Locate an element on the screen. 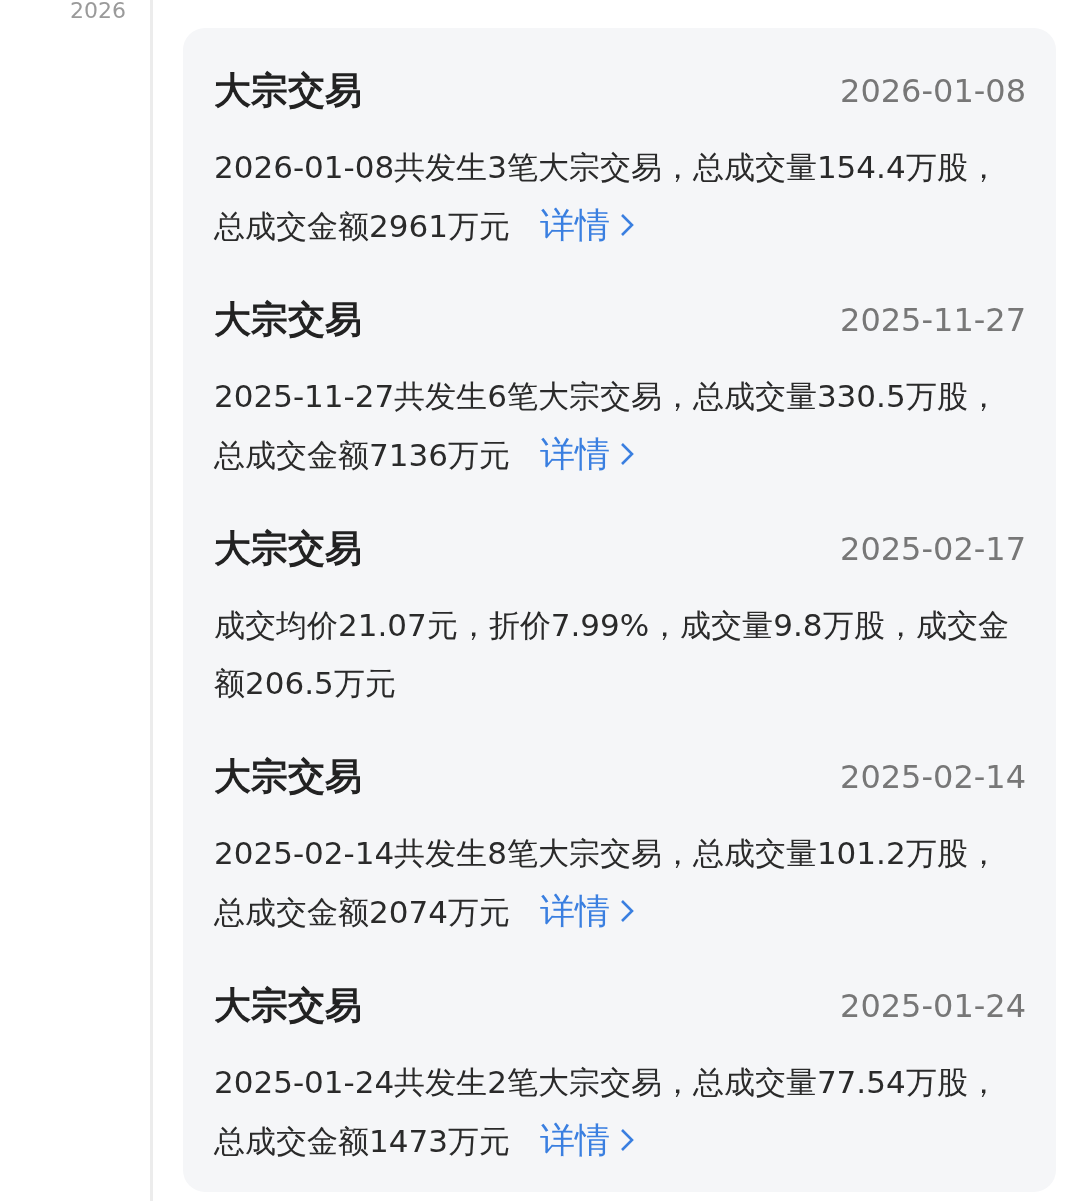 This screenshot has height=1201, width=1084. event-description: 2025-01-24共发生2笔大宗交易，总成交量77.54万股，总成交金额1473万元 详情 is located at coordinates (620, 1111).